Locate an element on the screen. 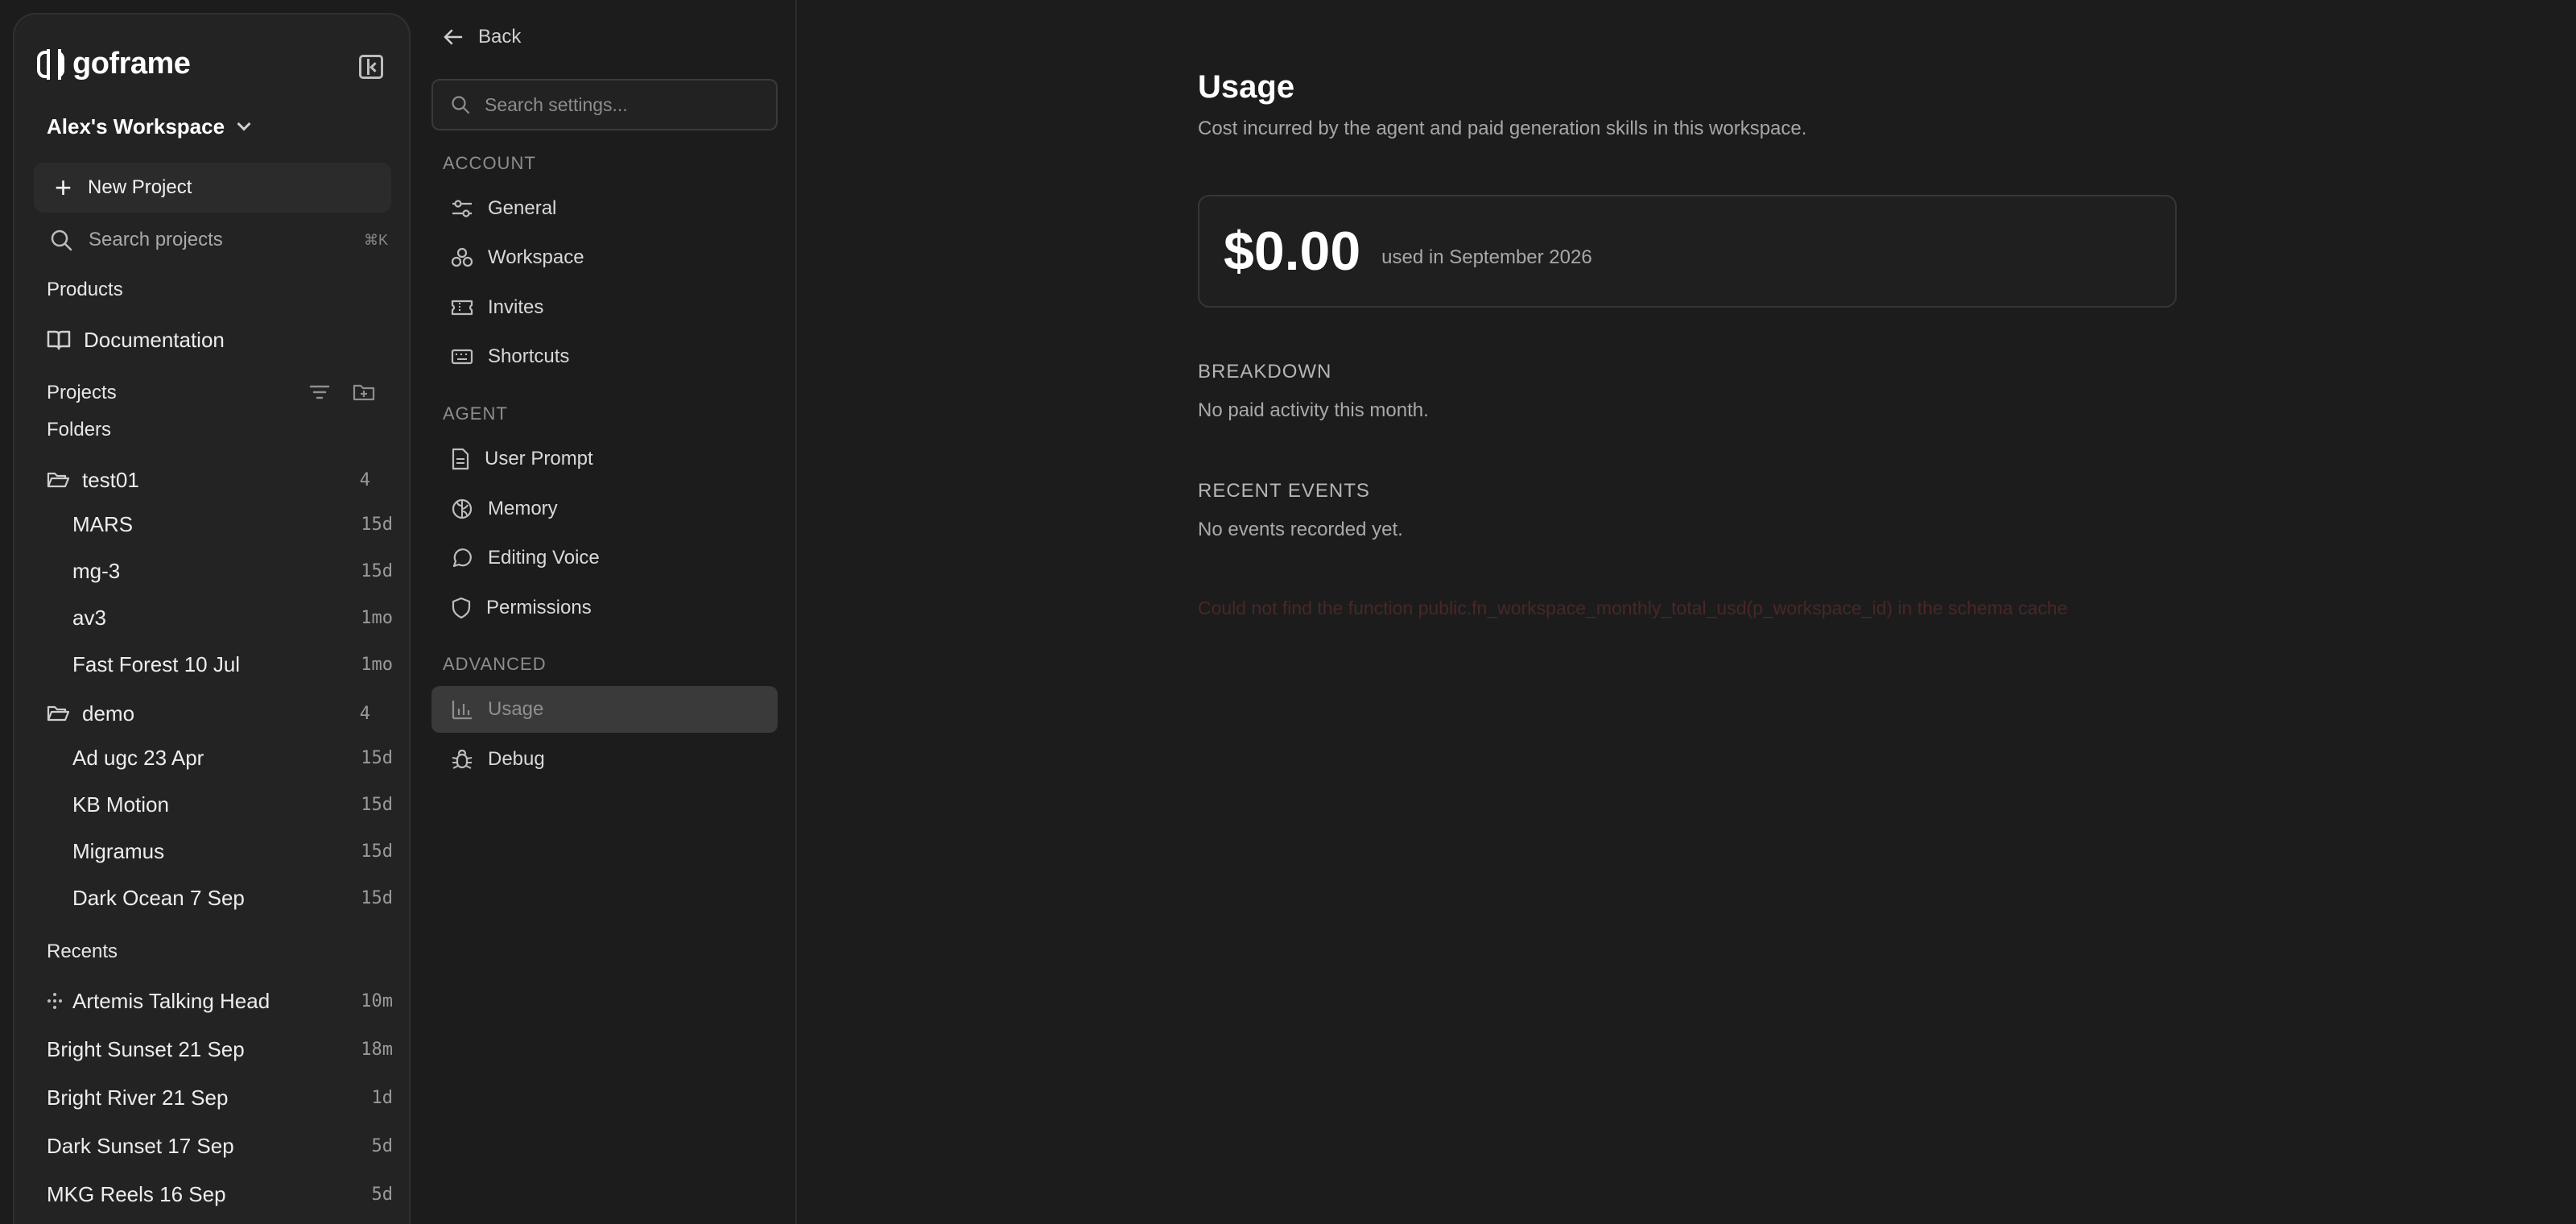  recent-age: 10m is located at coordinates (377, 1000).